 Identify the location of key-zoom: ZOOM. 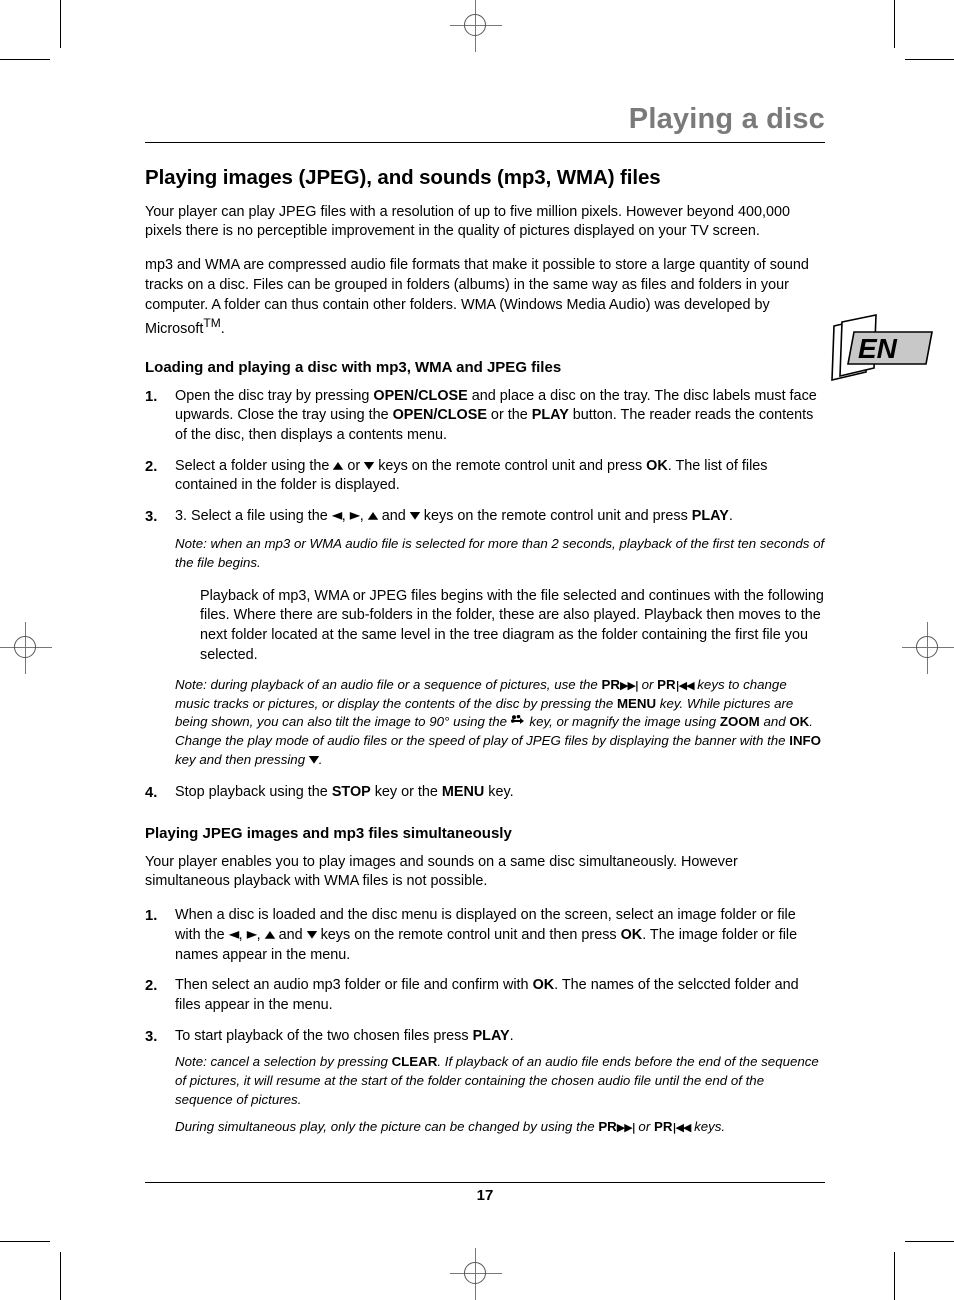
(739, 722).